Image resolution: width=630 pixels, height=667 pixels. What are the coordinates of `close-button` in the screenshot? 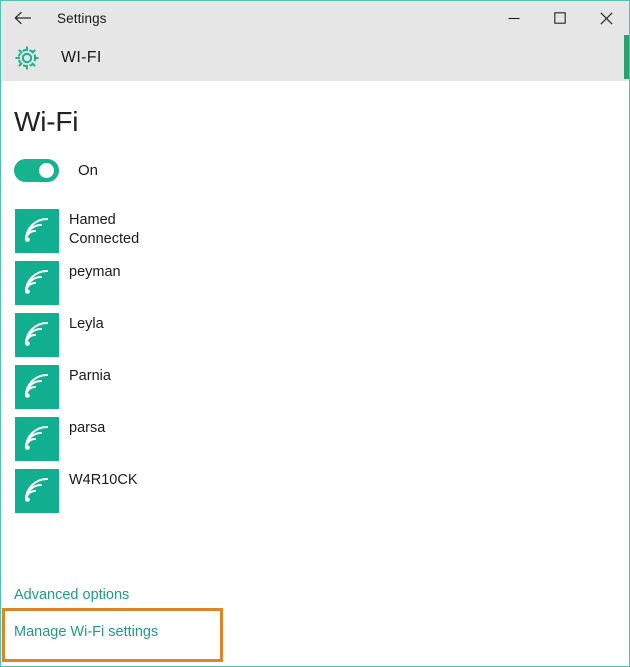 It's located at (606, 18).